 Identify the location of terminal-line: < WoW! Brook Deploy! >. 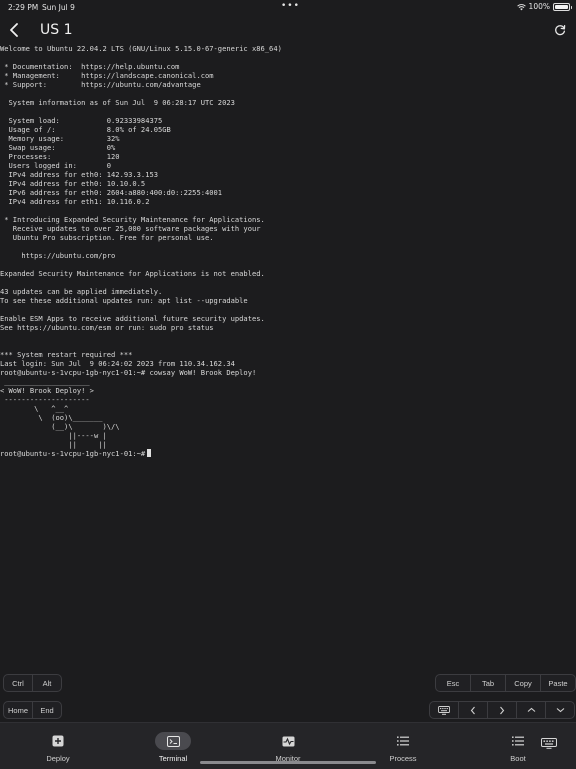
(288, 390).